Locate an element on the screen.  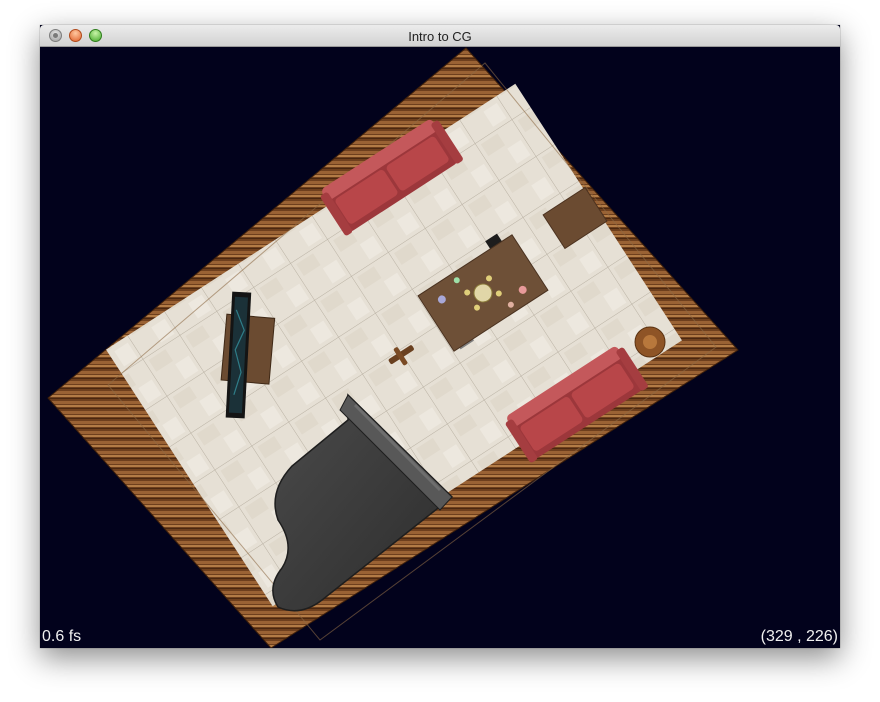
fps-readout: 0.6 fs is located at coordinates (62, 636).